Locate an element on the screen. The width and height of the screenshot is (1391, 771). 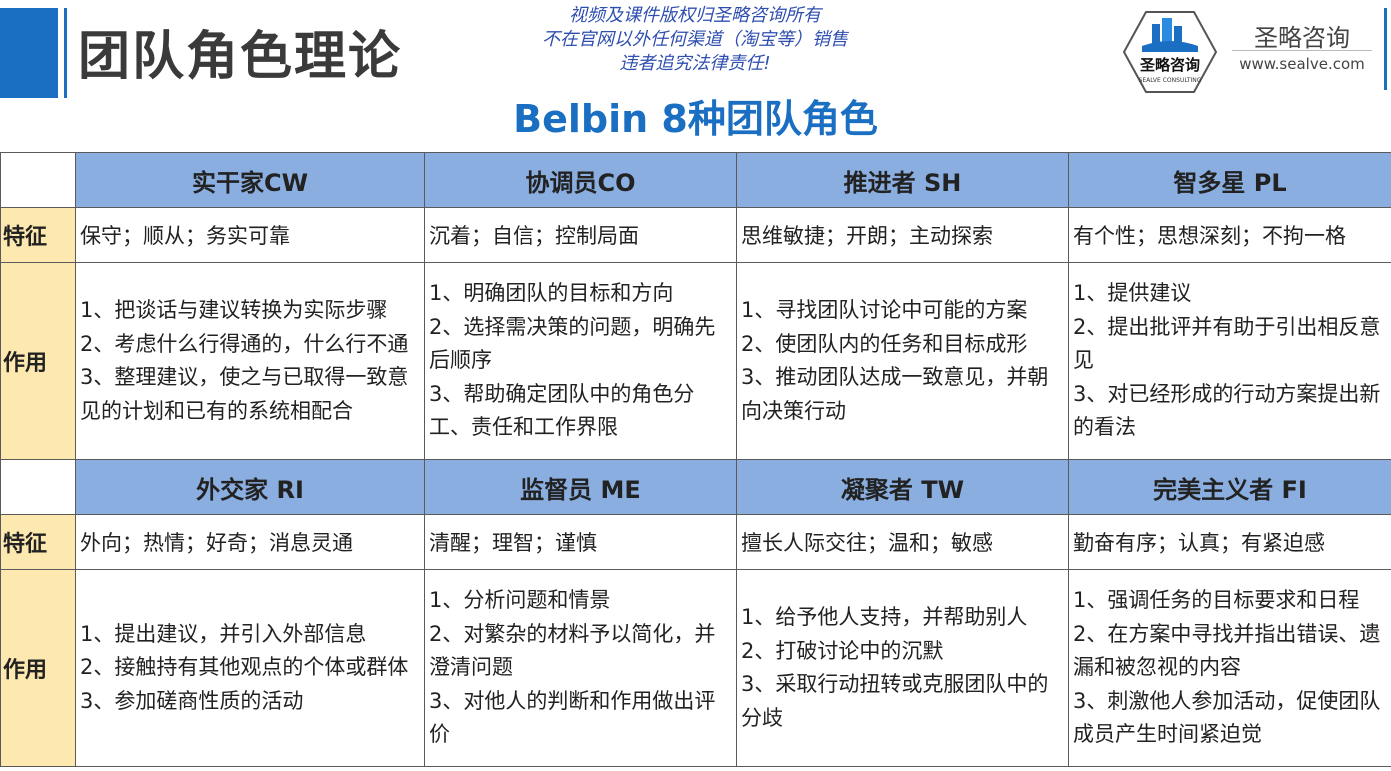
role-header: 监督员 ME is located at coordinates (580, 487).